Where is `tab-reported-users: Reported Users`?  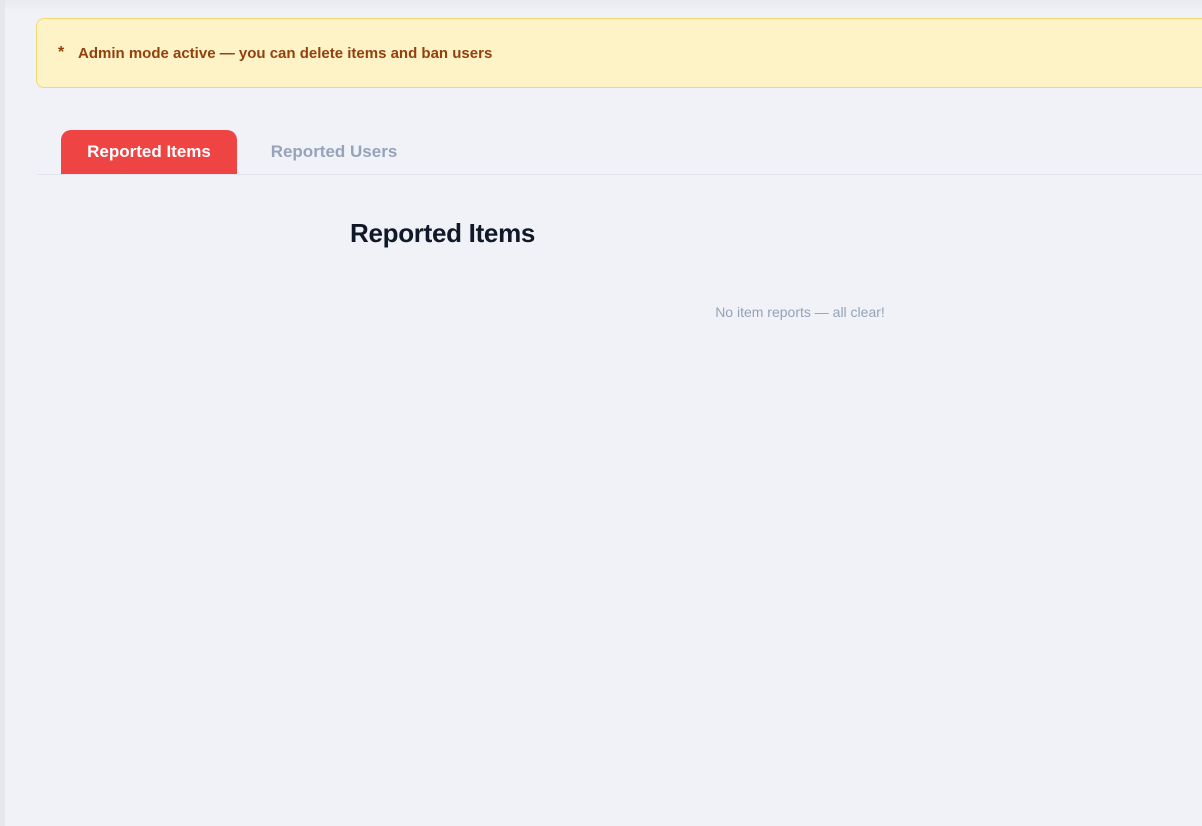
tab-reported-users: Reported Users is located at coordinates (334, 152).